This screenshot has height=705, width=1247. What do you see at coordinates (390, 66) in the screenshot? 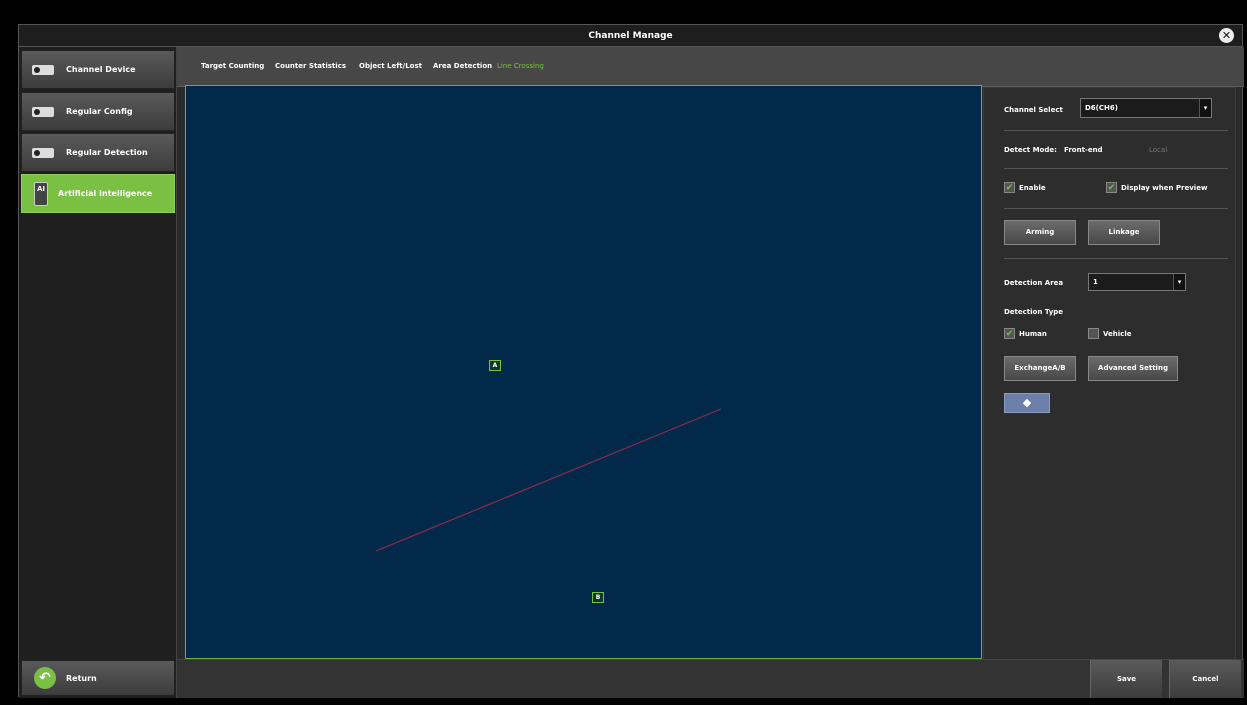
I see `tab-object-left-lost: Object Left/Lost` at bounding box center [390, 66].